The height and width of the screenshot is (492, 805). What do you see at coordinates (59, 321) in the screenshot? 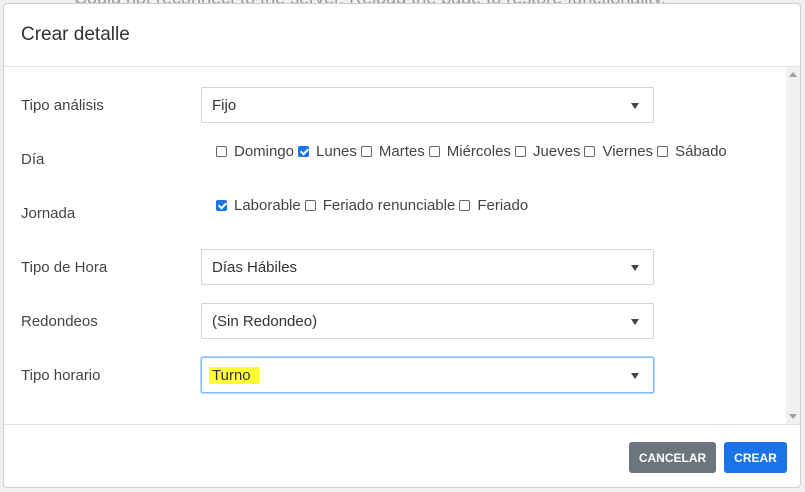
I see `redondeos-label: Redondeos` at bounding box center [59, 321].